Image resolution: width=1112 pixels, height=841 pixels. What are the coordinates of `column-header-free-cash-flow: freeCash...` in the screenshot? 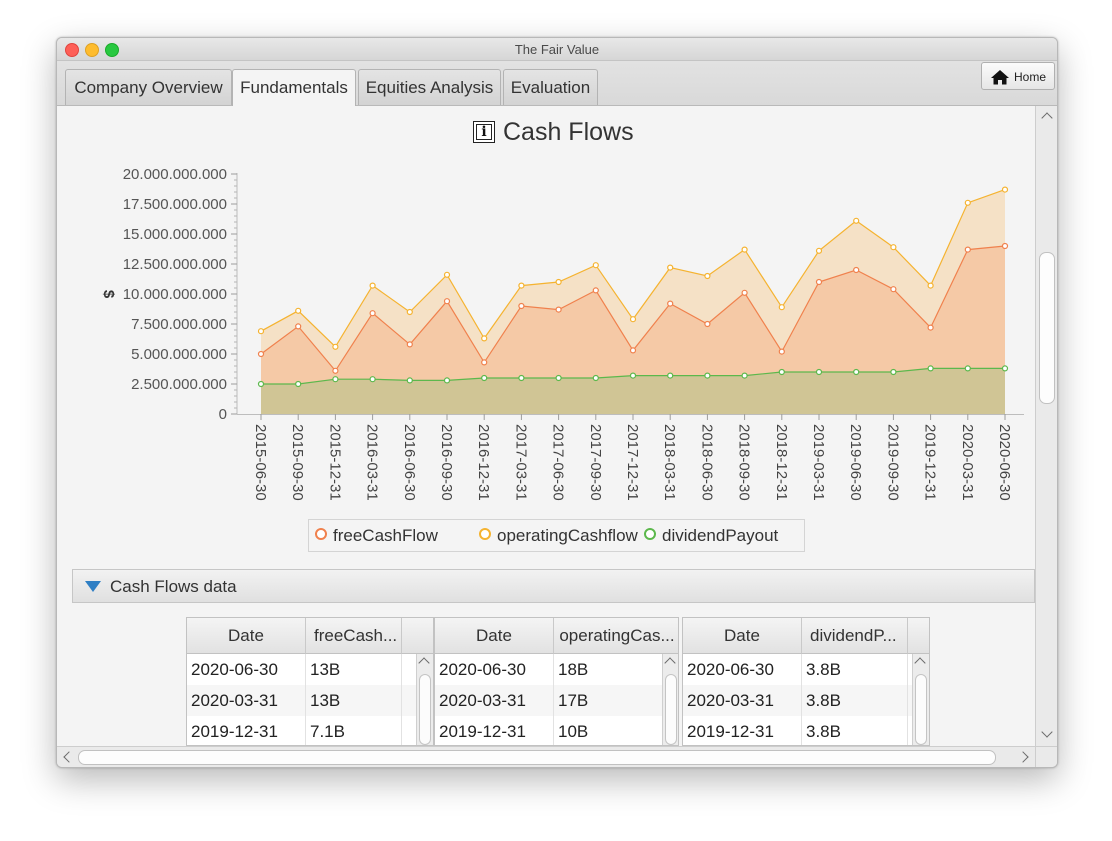 It's located at (354, 636).